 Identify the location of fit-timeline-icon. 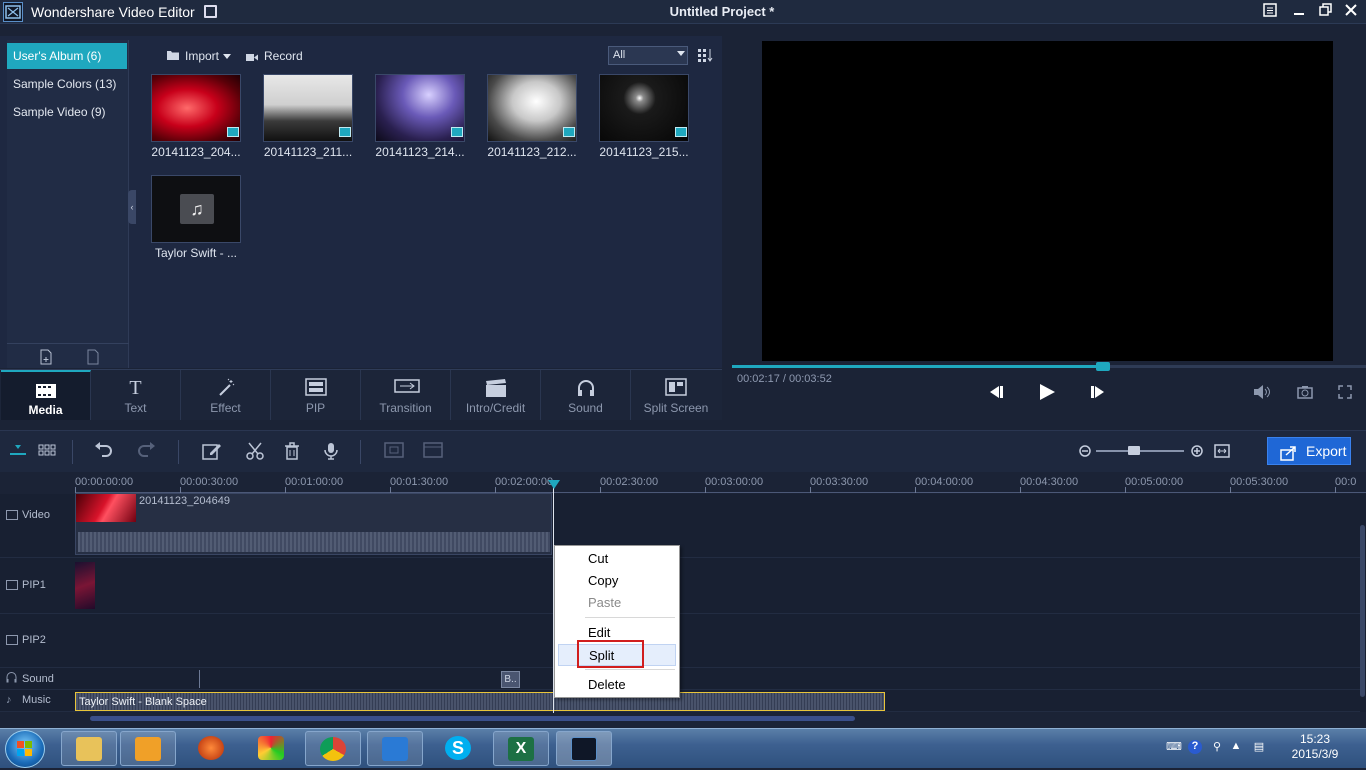
(1222, 452).